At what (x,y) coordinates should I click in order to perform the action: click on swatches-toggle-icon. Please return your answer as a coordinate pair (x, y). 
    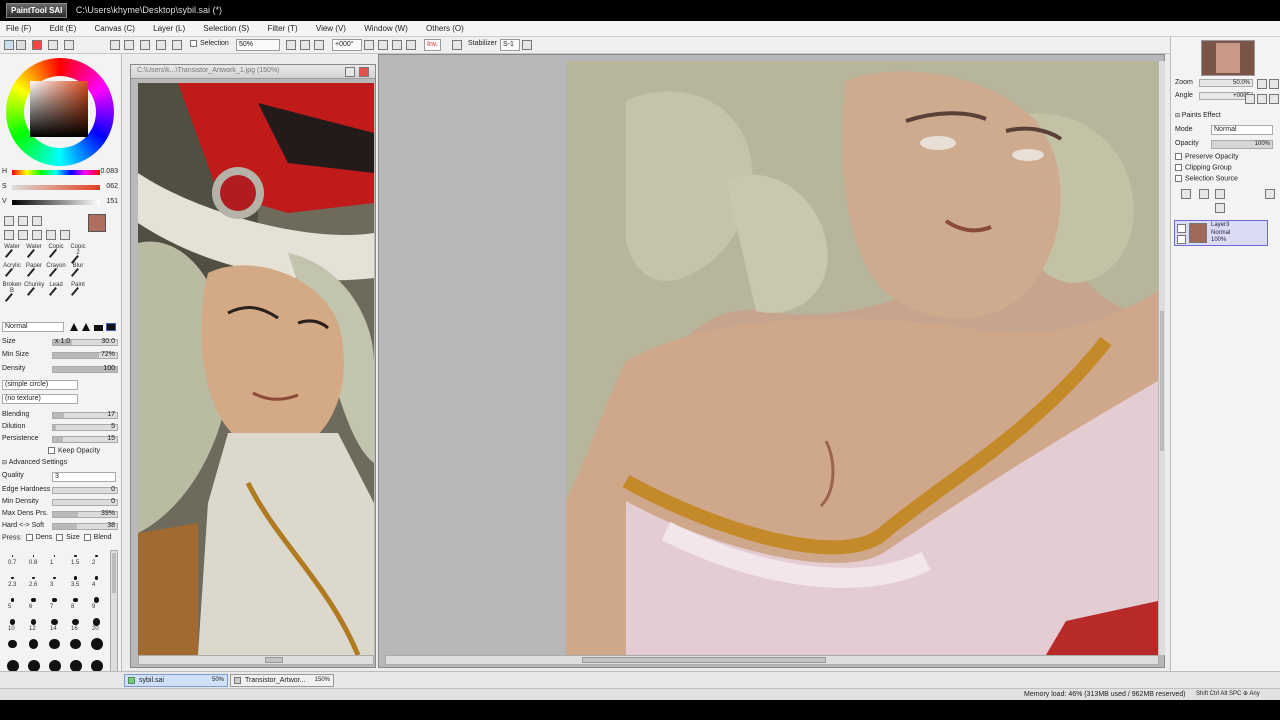
    Looking at the image, I should click on (53, 45).